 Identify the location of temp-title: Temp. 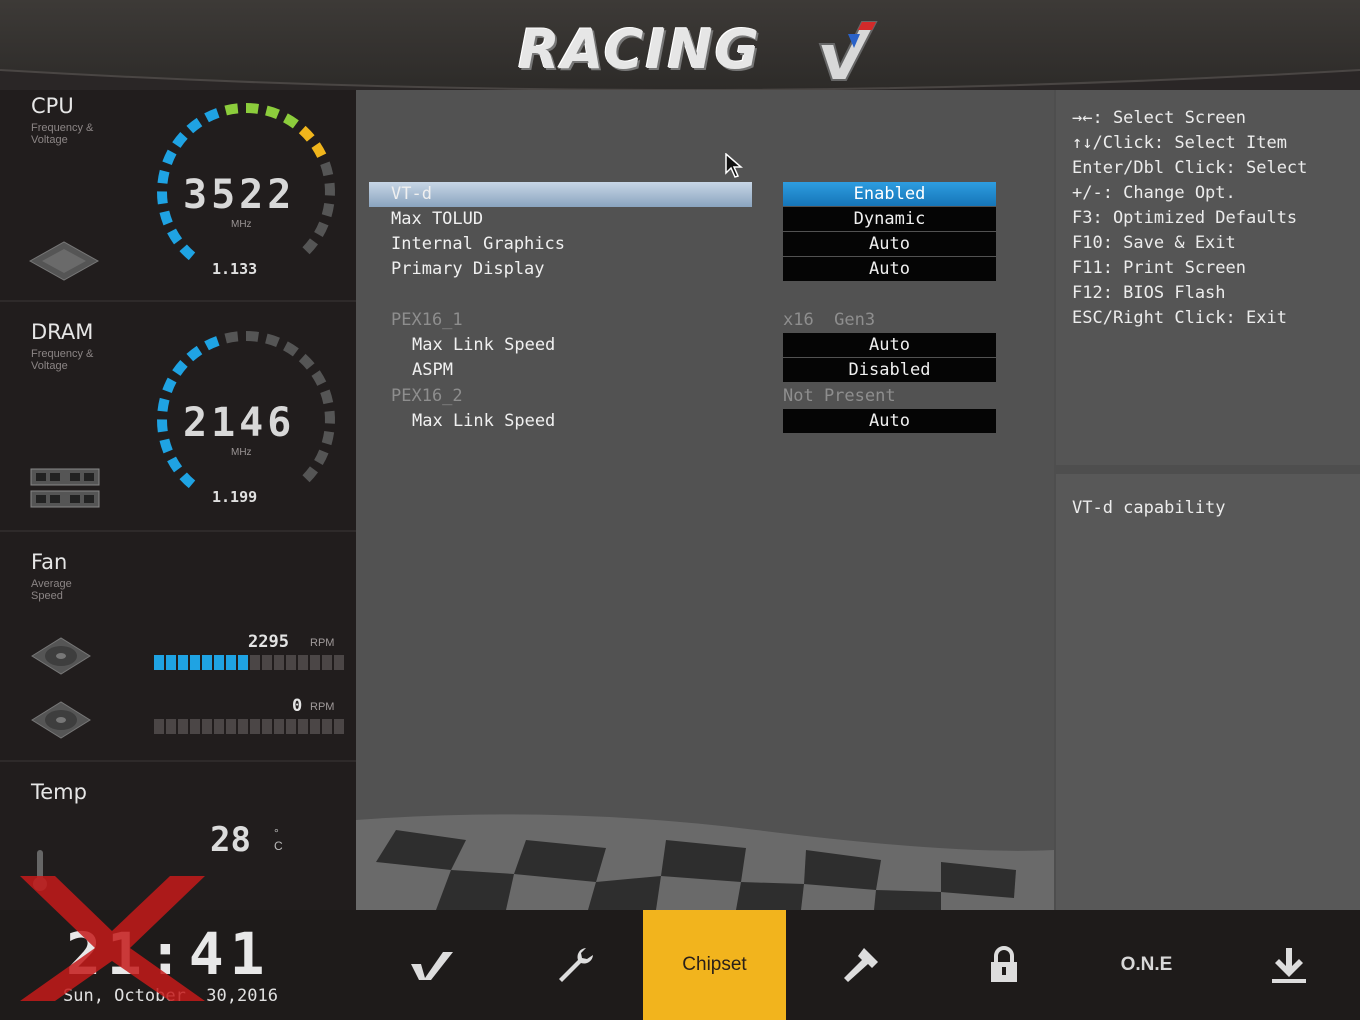
(59, 792).